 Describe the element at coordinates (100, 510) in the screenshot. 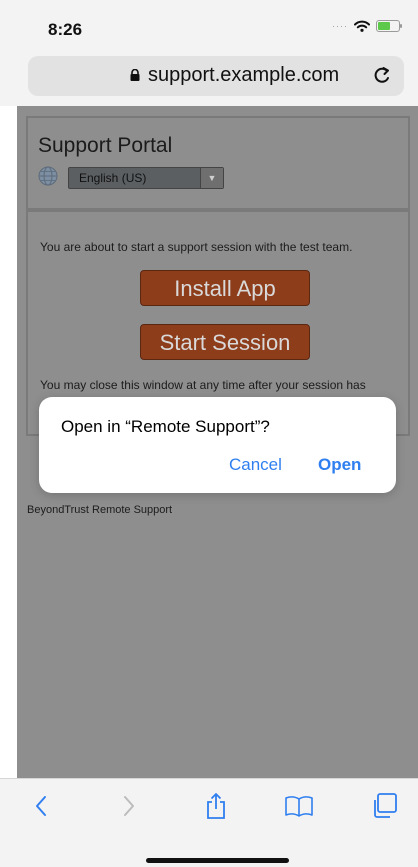

I see `footer-text: BeyondTrust Remote Support` at that location.